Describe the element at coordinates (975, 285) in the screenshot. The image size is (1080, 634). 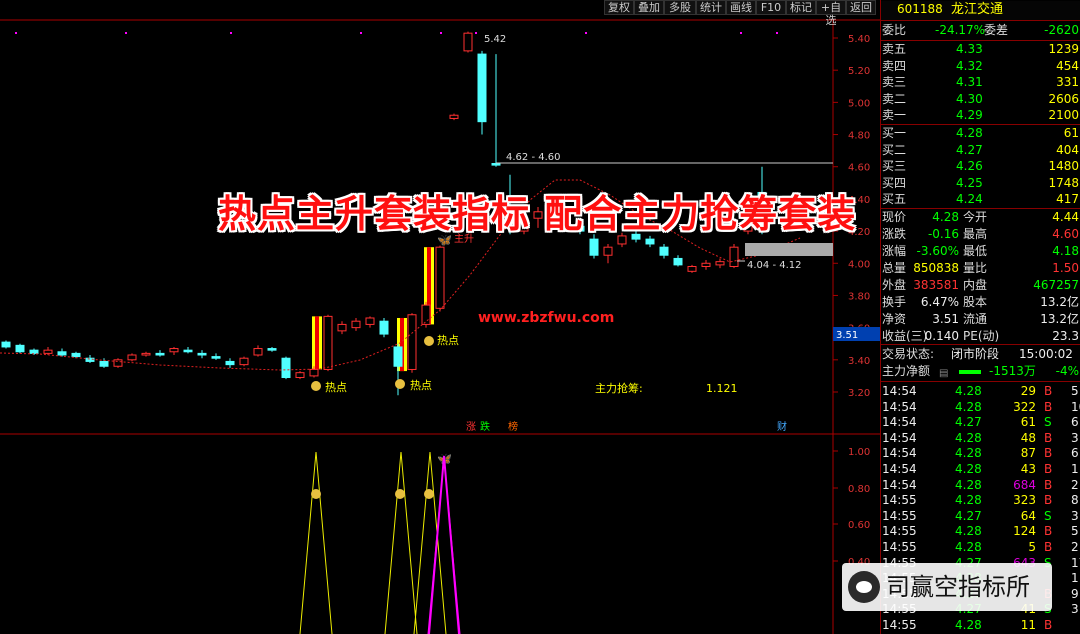
I see `quote-label: 内盘` at that location.